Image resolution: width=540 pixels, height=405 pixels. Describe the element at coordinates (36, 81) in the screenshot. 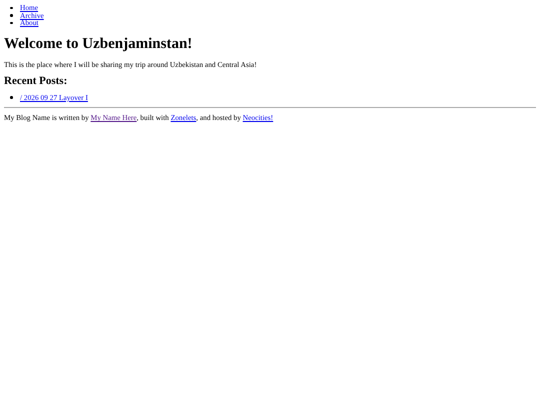

I see `section-heading: Recent Posts:` at that location.